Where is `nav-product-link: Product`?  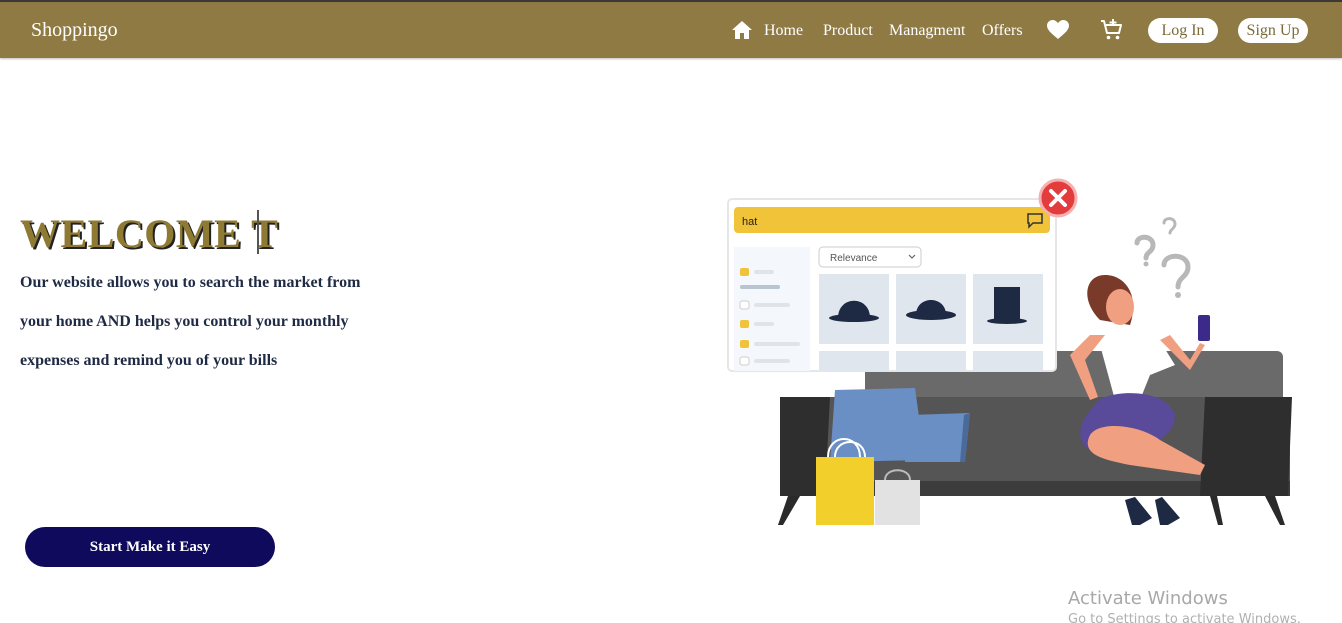 nav-product-link: Product is located at coordinates (848, 31).